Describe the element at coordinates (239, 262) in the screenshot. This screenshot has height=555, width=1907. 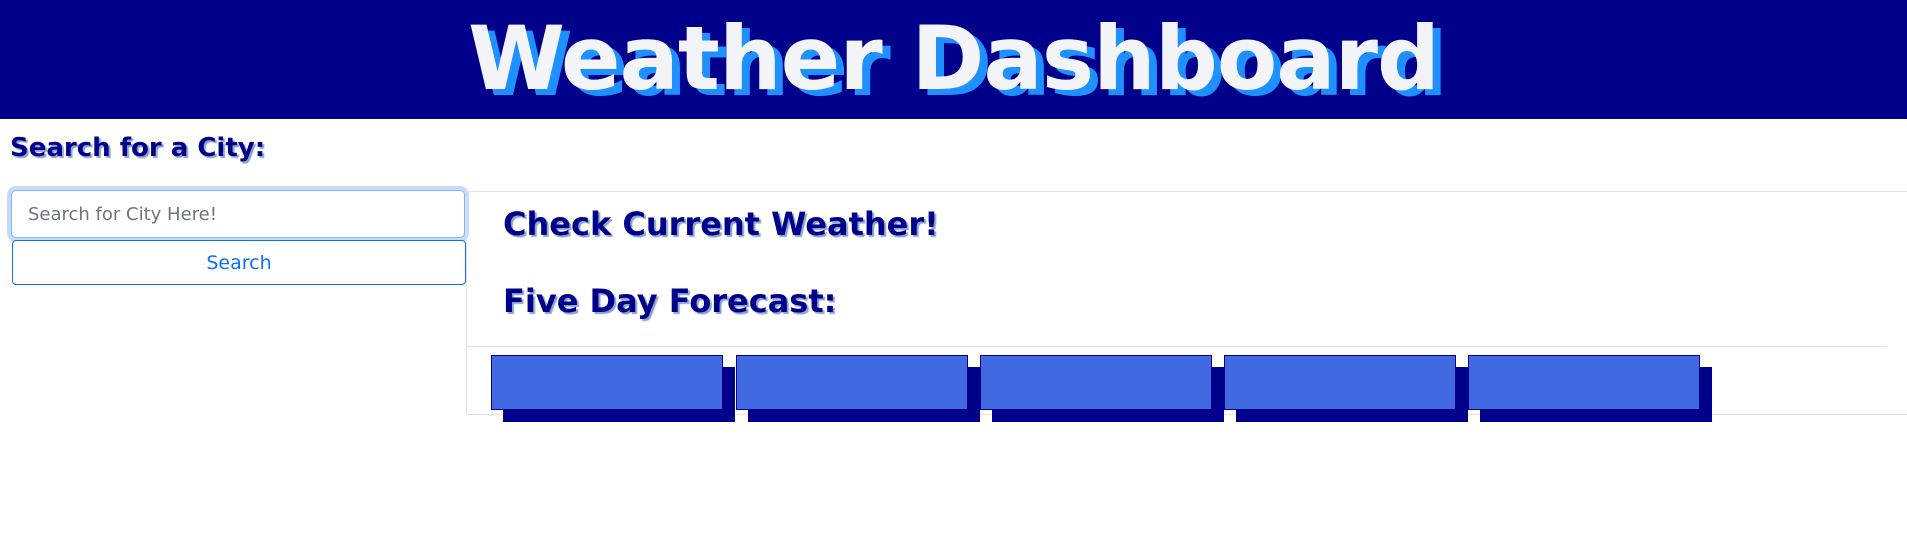
I see `search-button: Search` at that location.